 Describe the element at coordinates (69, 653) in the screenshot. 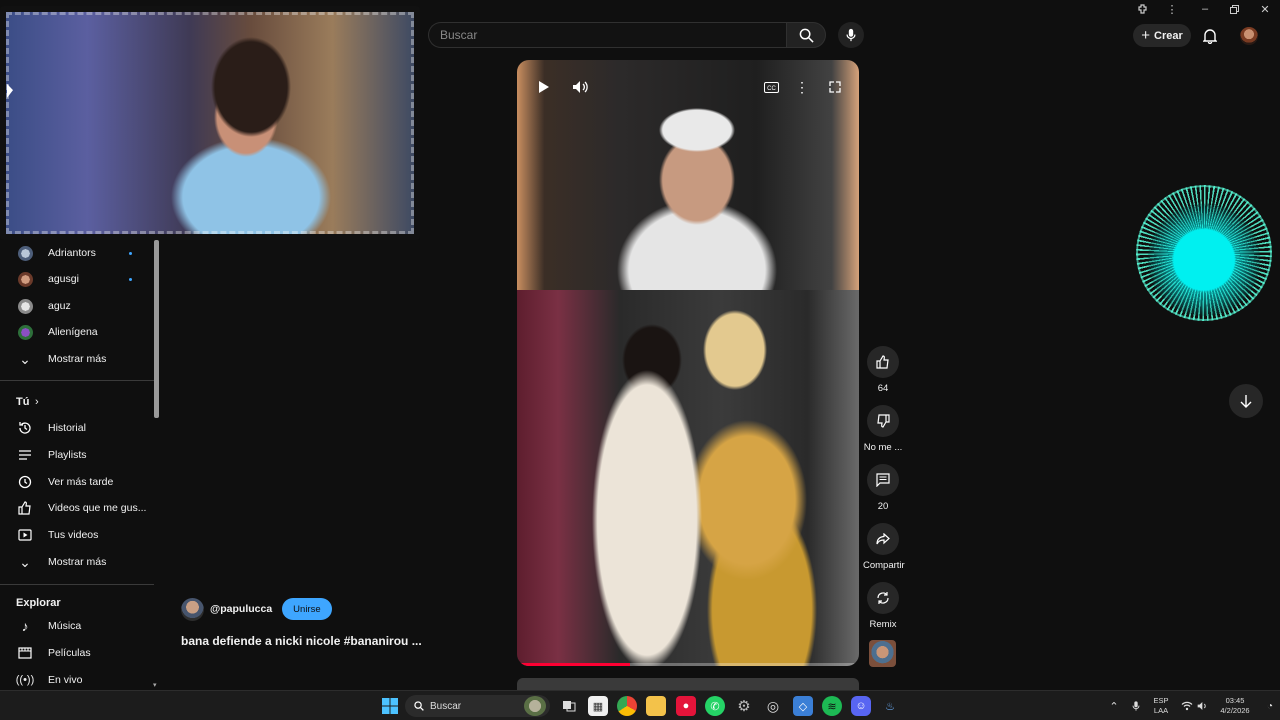

I see `sidebar-item-label: Películas` at that location.